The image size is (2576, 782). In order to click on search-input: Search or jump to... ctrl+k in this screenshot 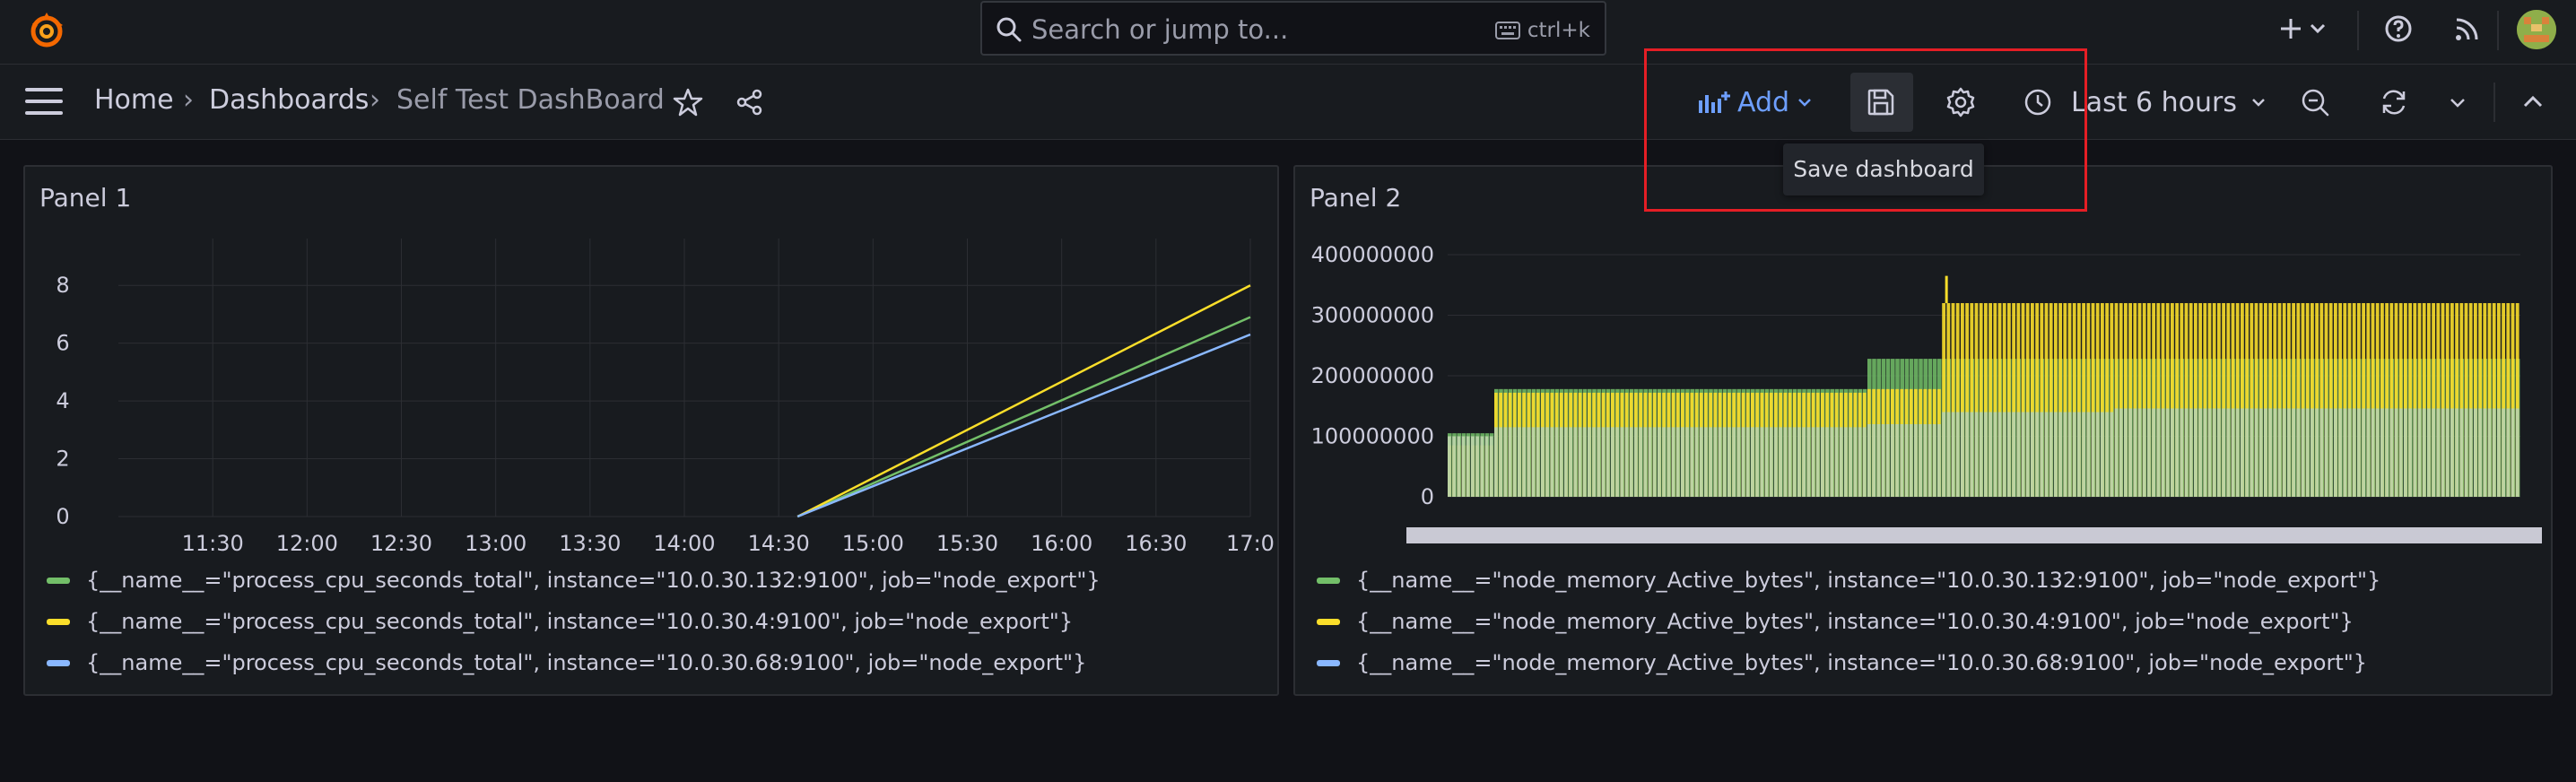, I will do `click(1293, 29)`.